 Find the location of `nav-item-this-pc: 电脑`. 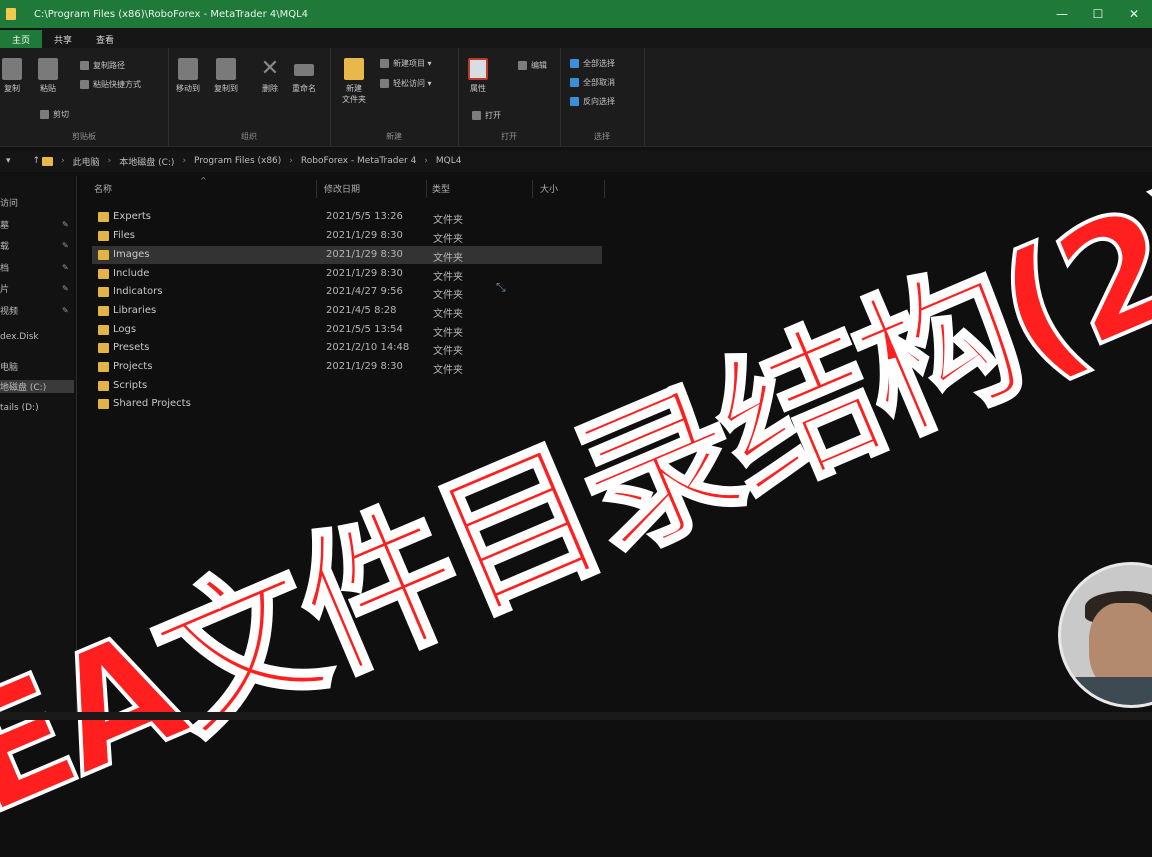

nav-item-this-pc: 电脑 is located at coordinates (9, 366).